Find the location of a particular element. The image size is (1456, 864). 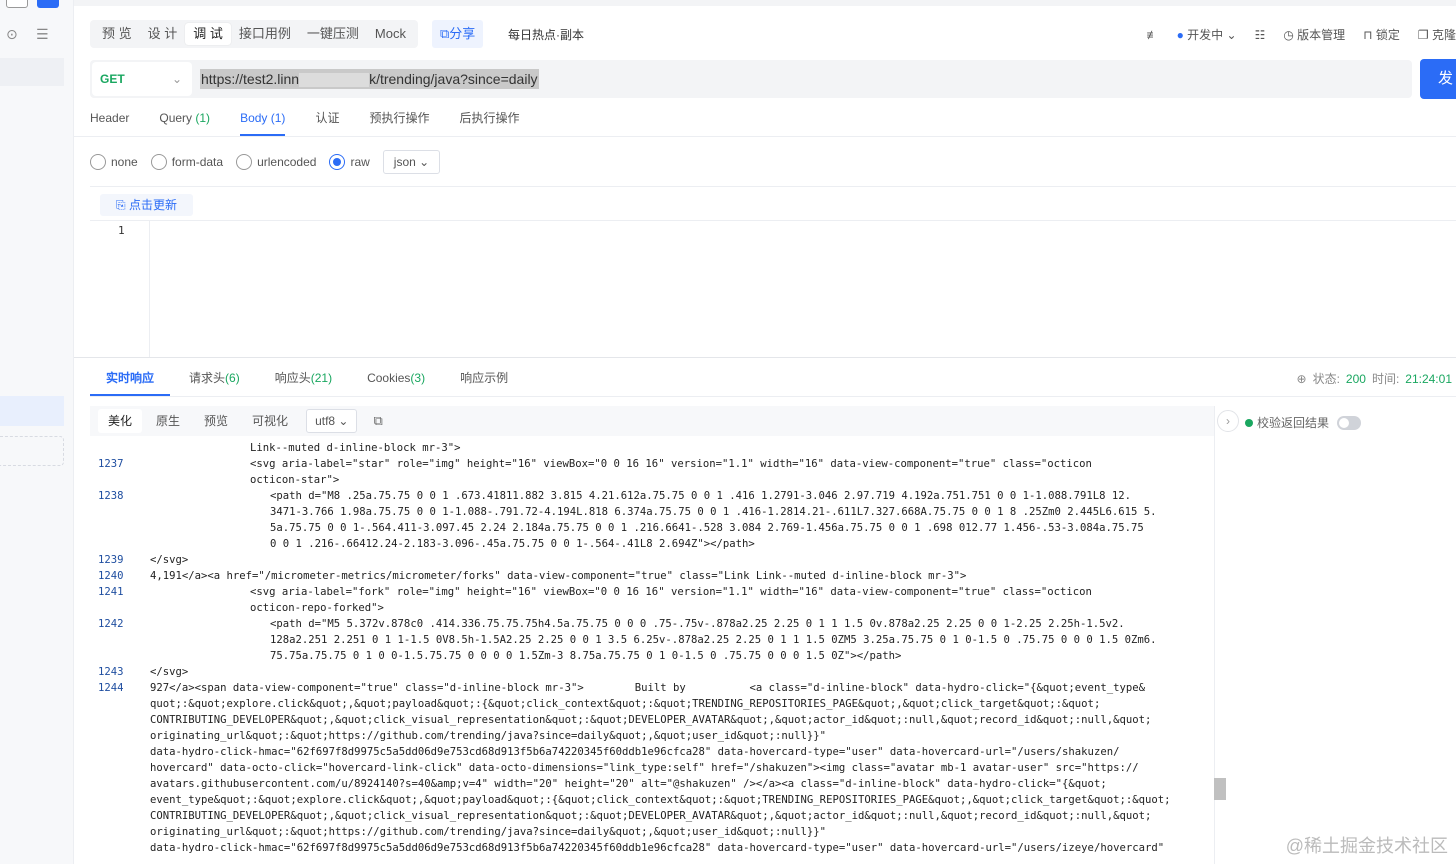

tab-count: (21) is located at coordinates (321, 378).